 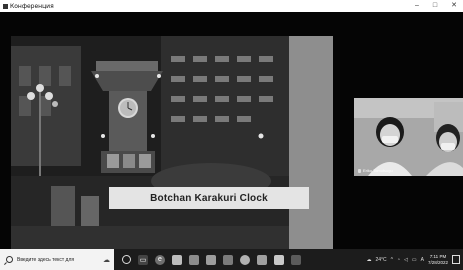 What do you see at coordinates (106, 260) in the screenshot?
I see `weather-icon: ☁` at bounding box center [106, 260].